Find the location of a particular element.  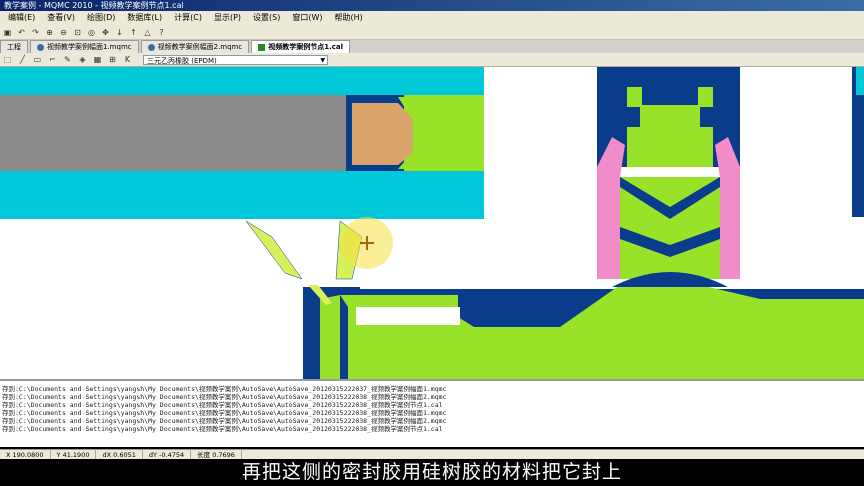

menu-database: 数据库(L) is located at coordinates (144, 18).